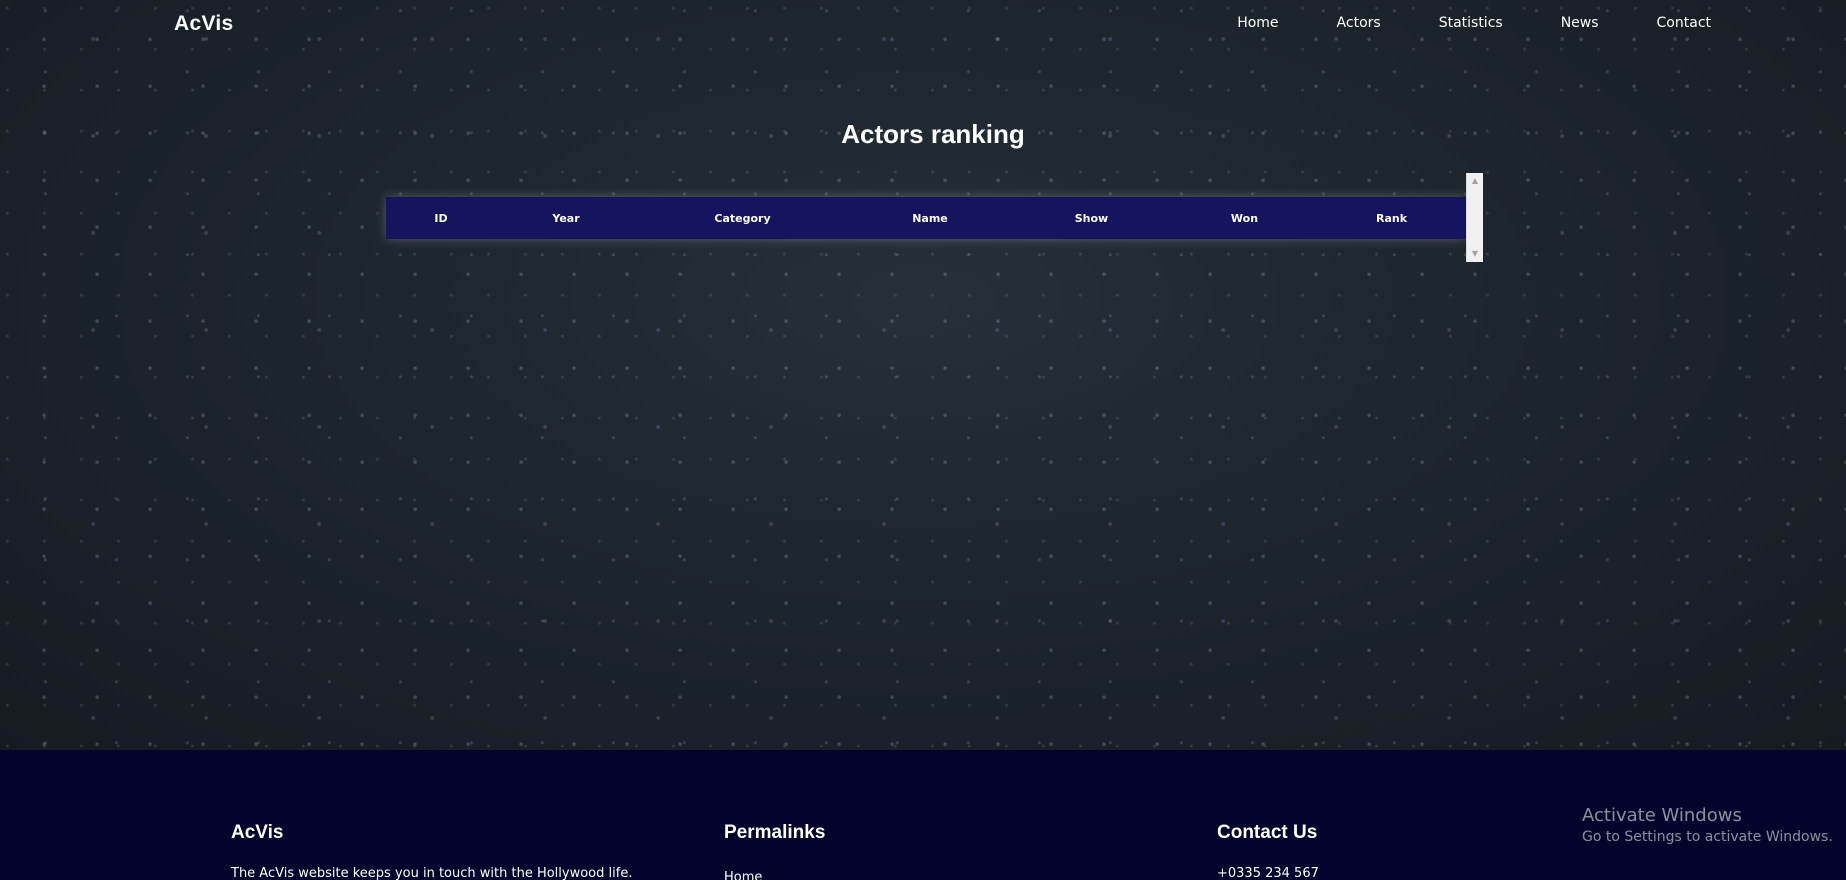 This screenshot has height=880, width=1846. What do you see at coordinates (204, 24) in the screenshot?
I see `site-logo: AcVis` at bounding box center [204, 24].